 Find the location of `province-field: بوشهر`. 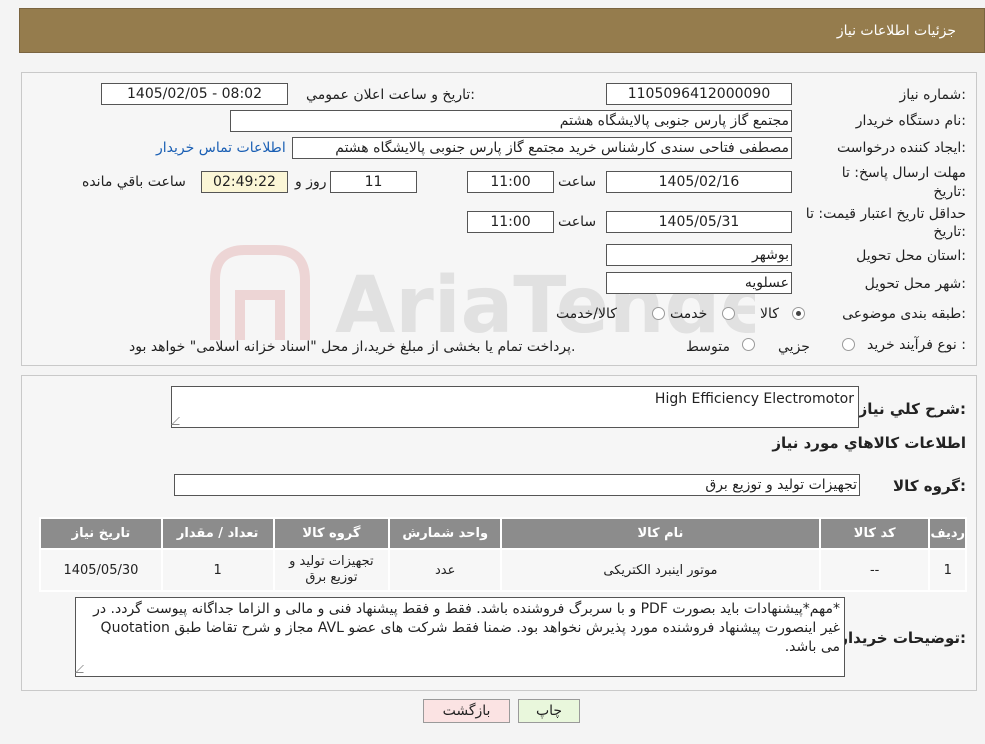

province-field: بوشهر is located at coordinates (699, 255).